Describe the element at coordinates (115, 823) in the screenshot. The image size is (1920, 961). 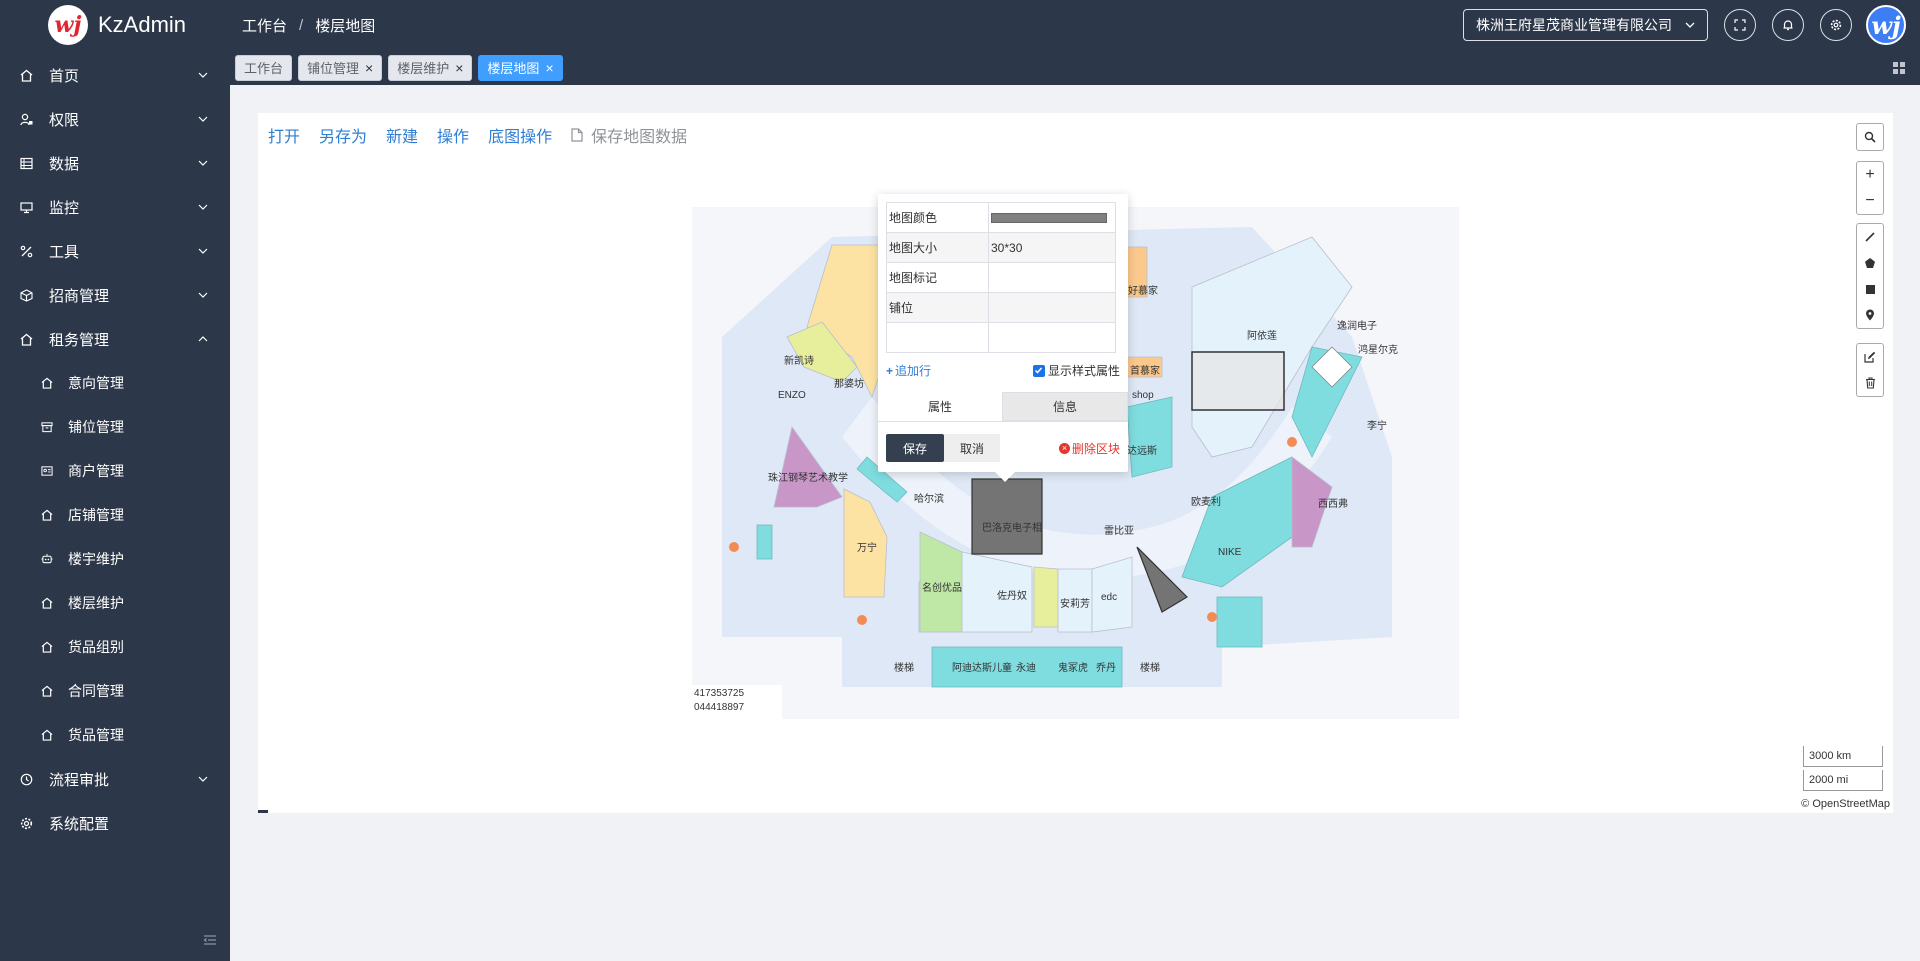
I see `sidebar-item-system: 系统配置` at that location.